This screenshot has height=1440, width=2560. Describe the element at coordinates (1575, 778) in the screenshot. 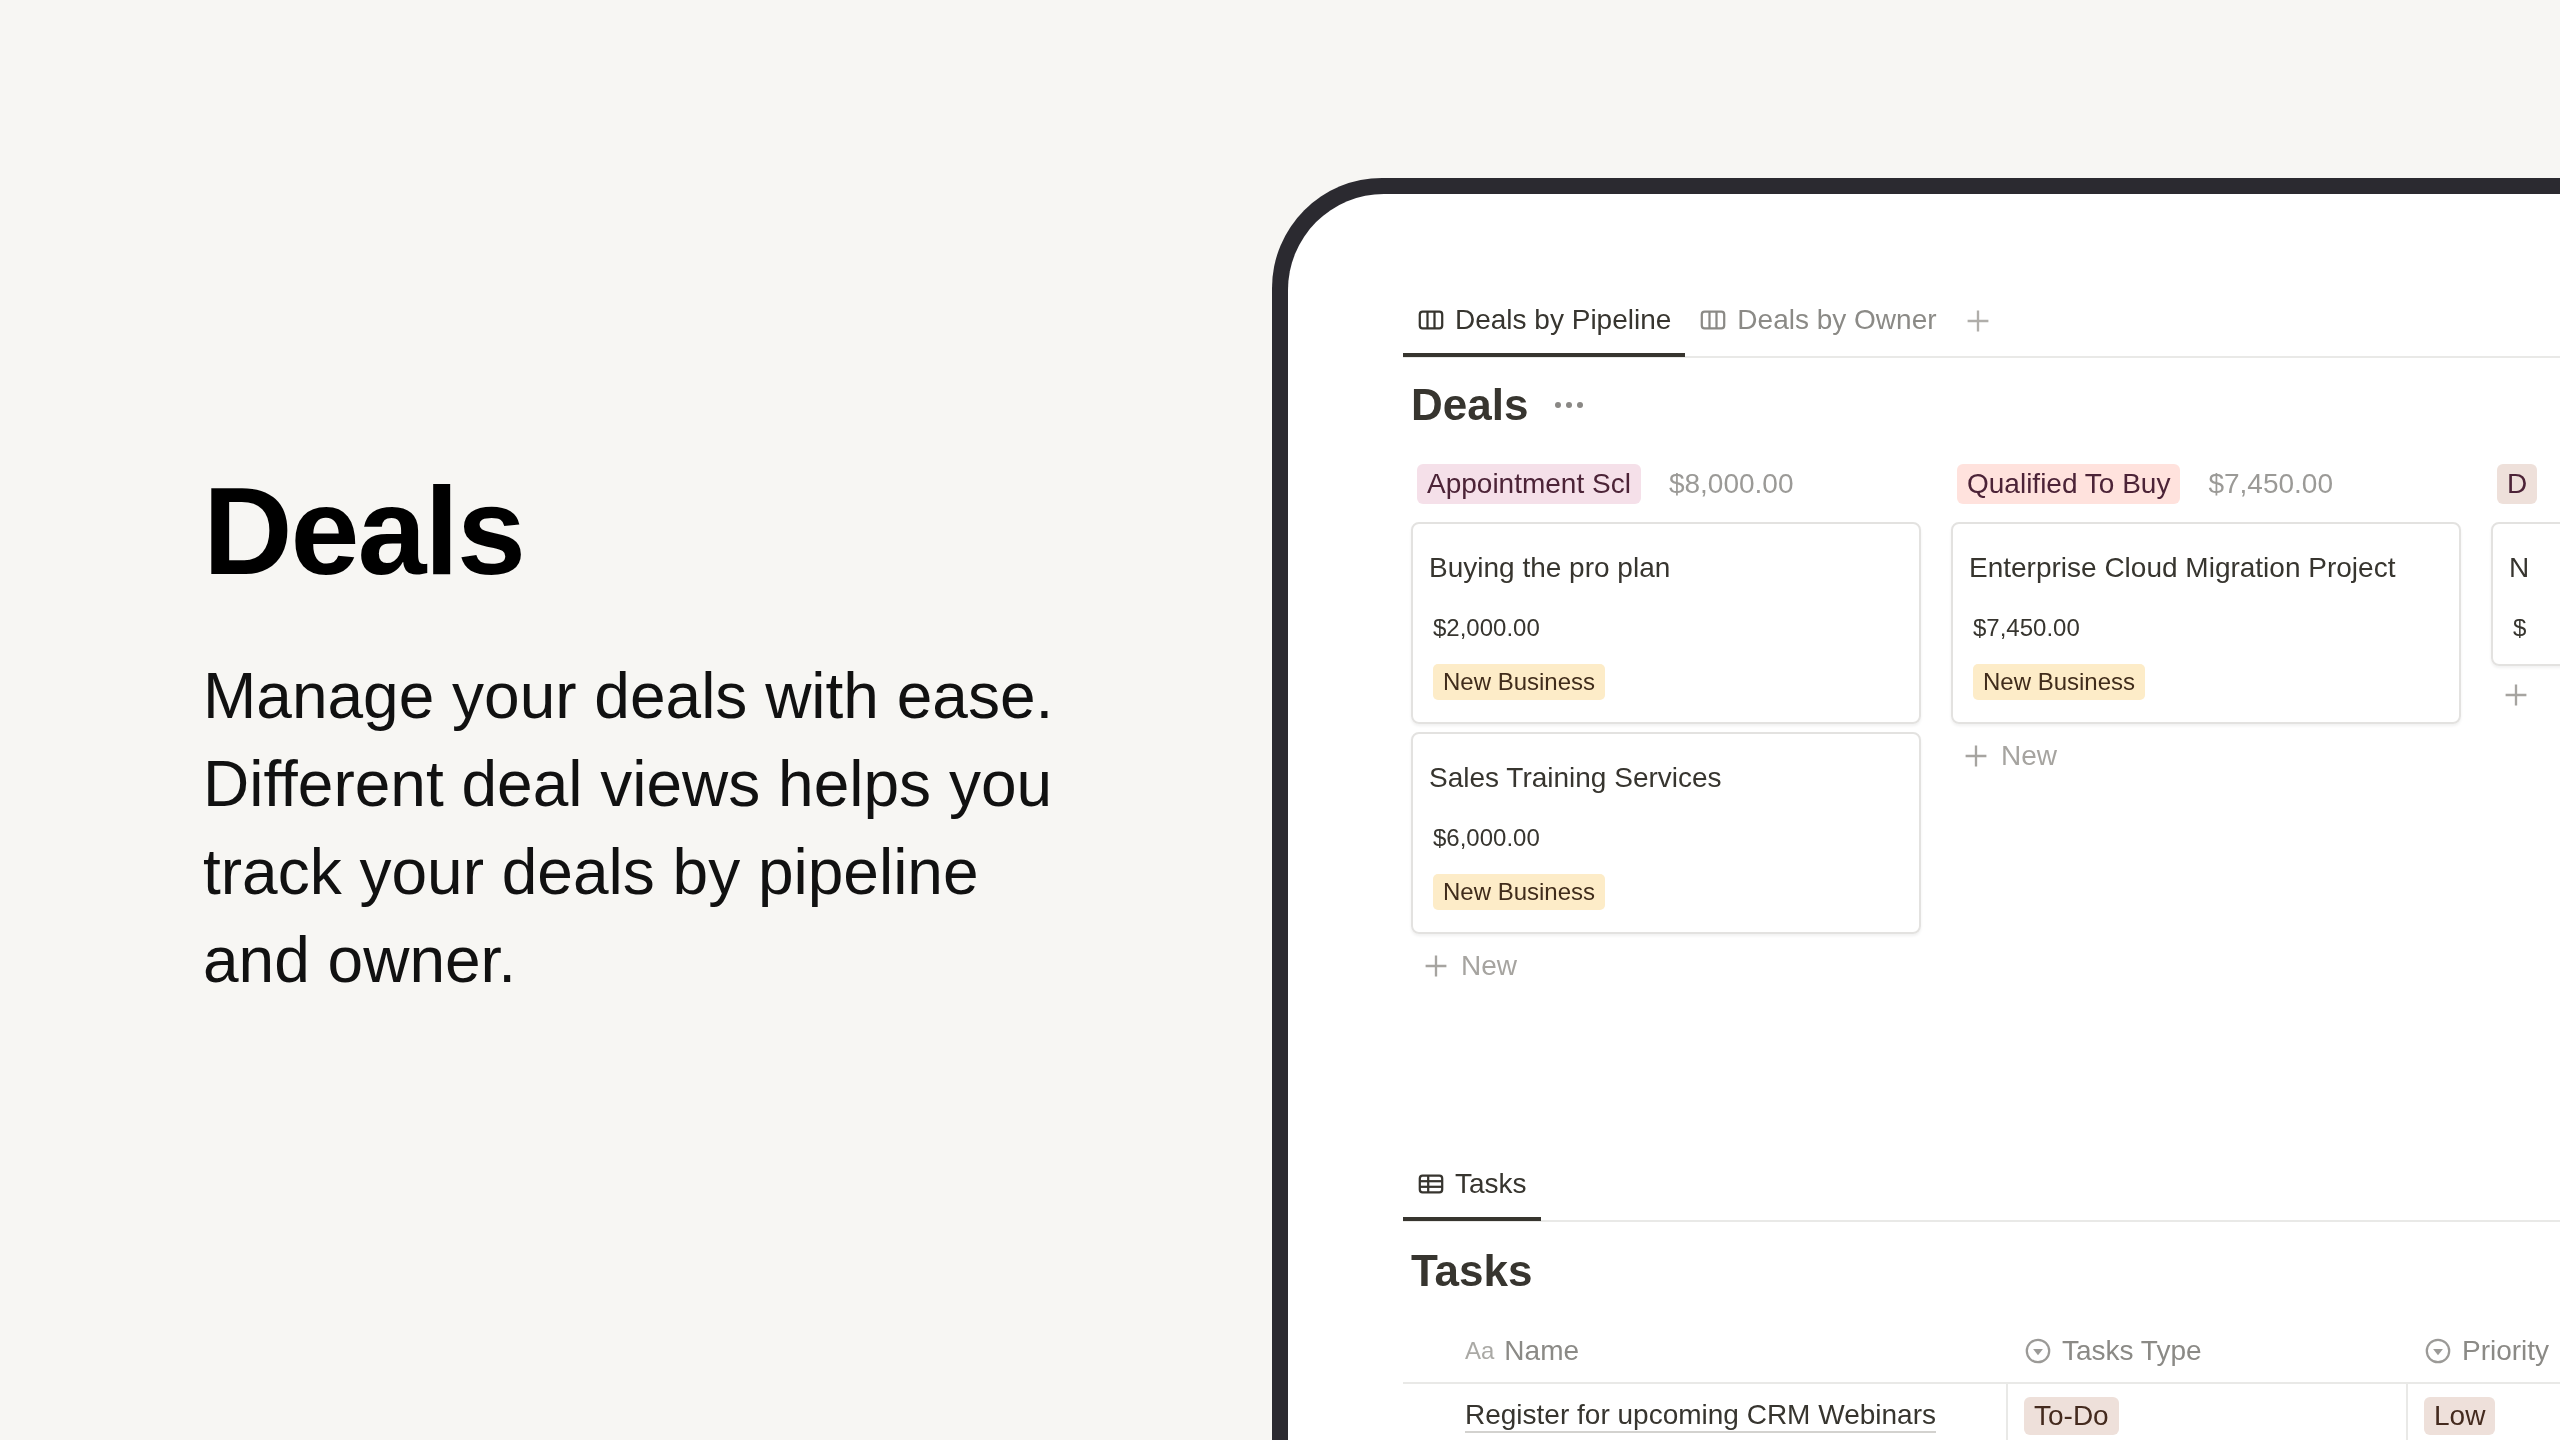

I see `card-title: Sales Training Services` at that location.